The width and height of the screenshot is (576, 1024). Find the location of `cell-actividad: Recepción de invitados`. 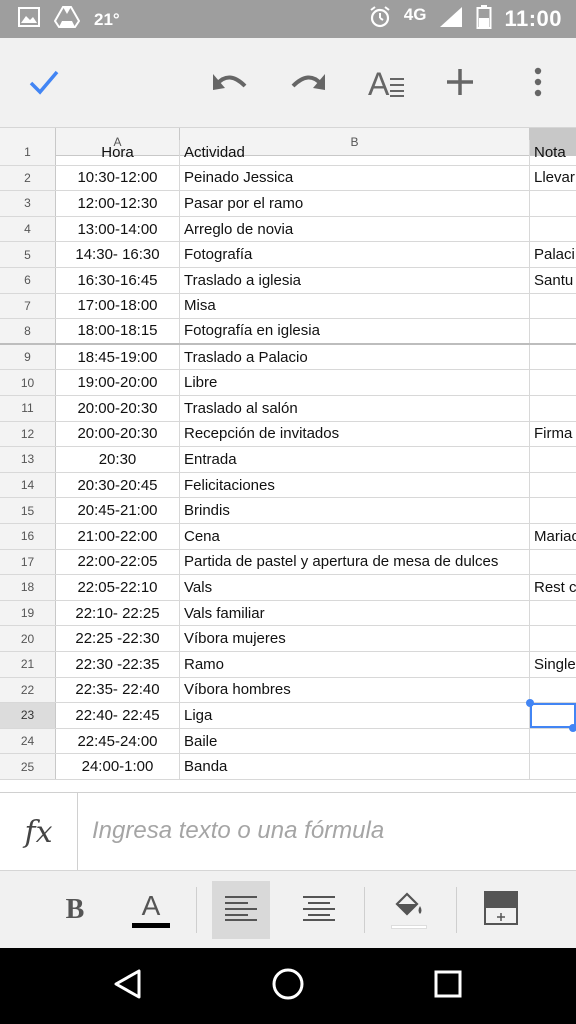

cell-actividad: Recepción de invitados is located at coordinates (355, 434).